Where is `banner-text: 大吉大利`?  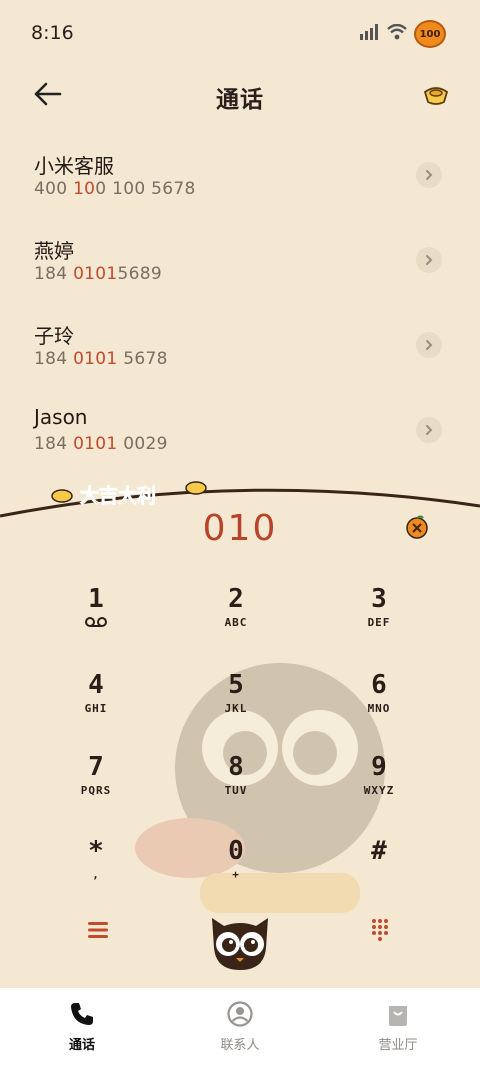
banner-text: 大吉大利 is located at coordinates (118, 495).